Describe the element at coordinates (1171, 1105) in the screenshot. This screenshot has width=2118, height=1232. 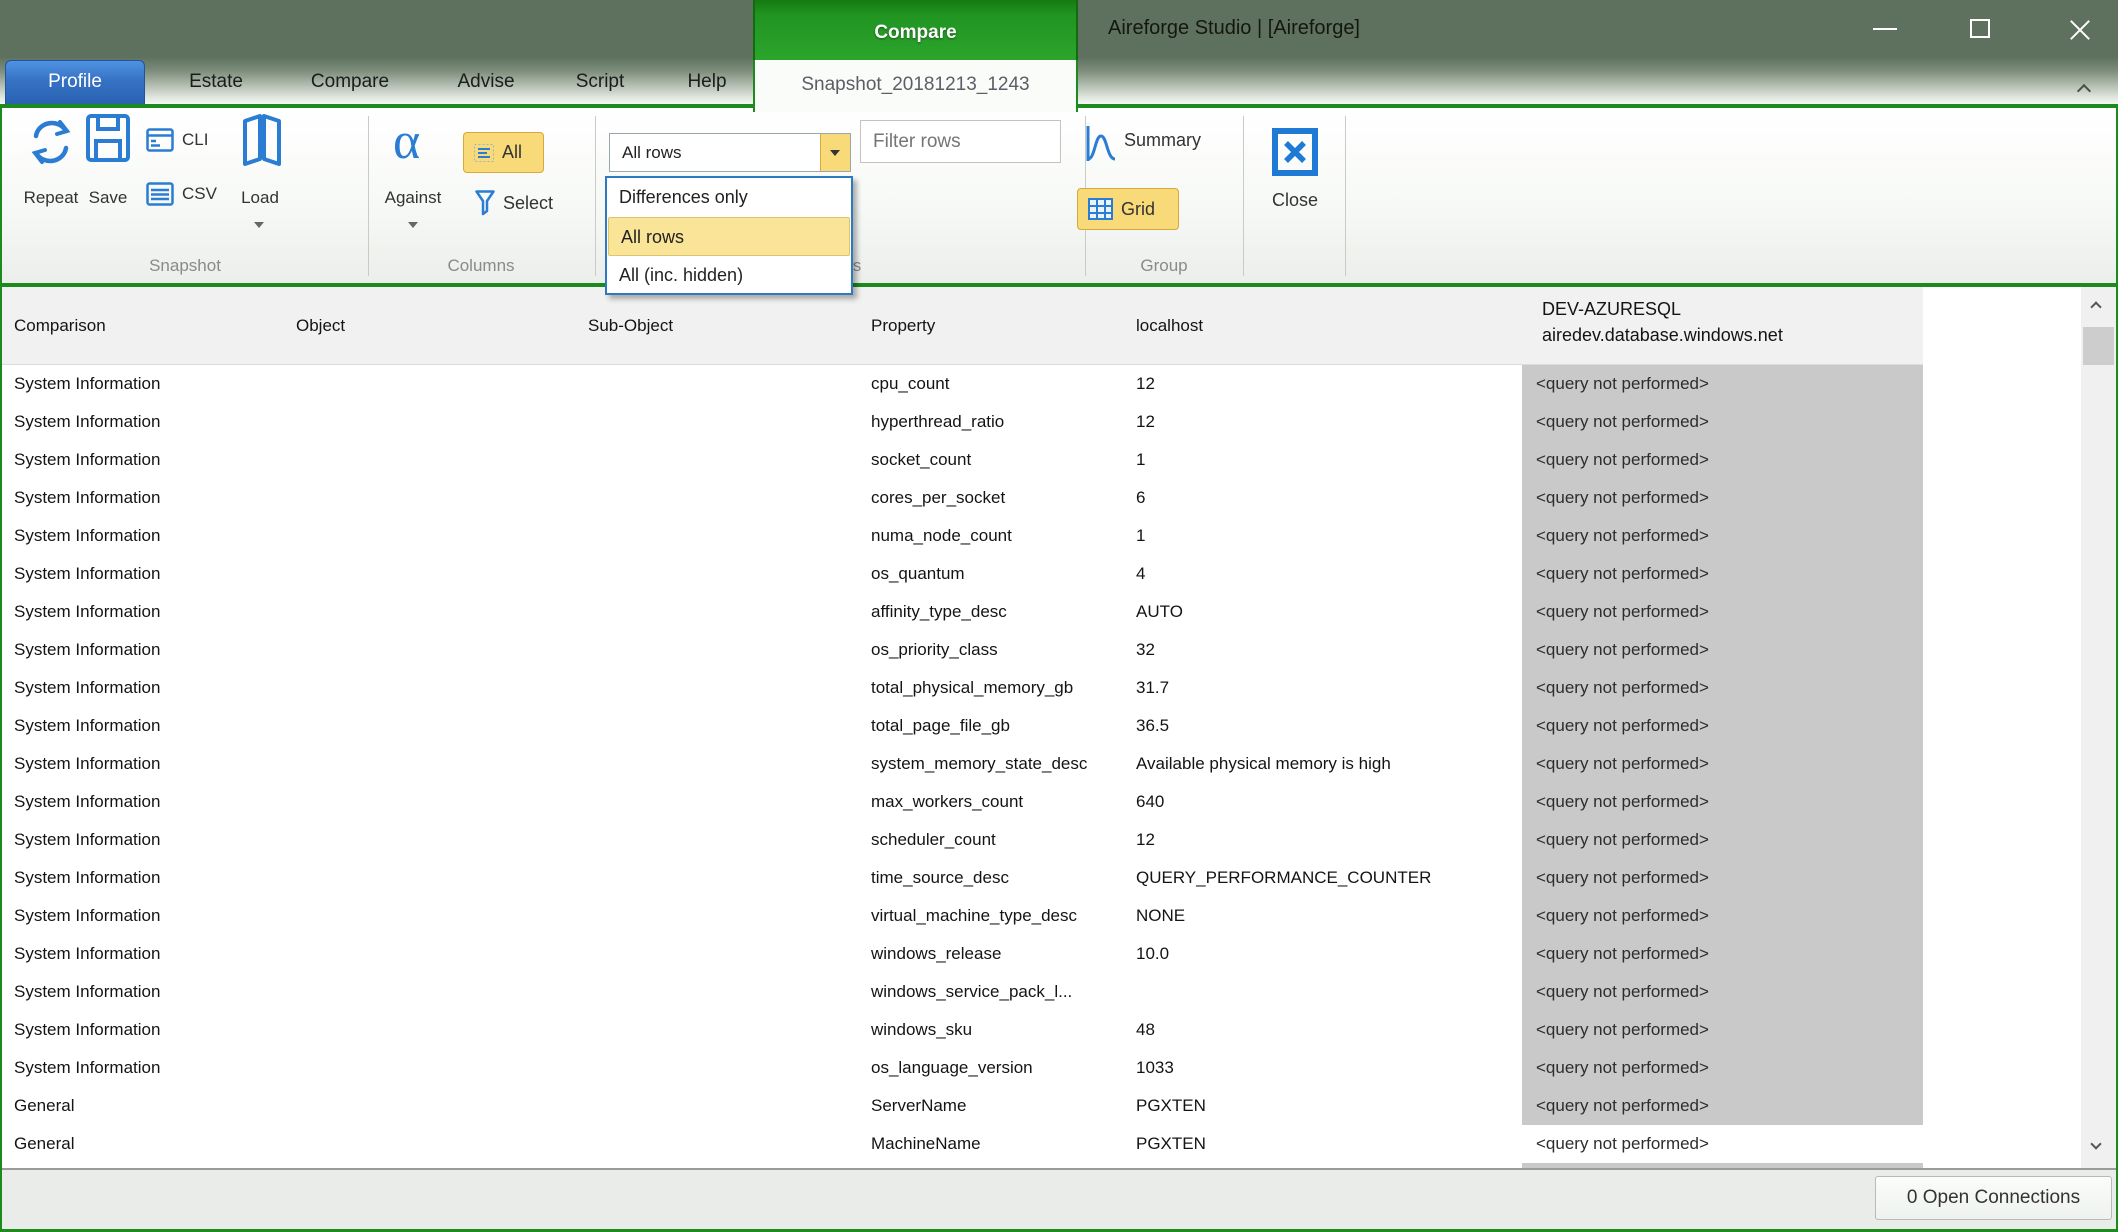
I see `cell-localhost: PGXTEN` at that location.